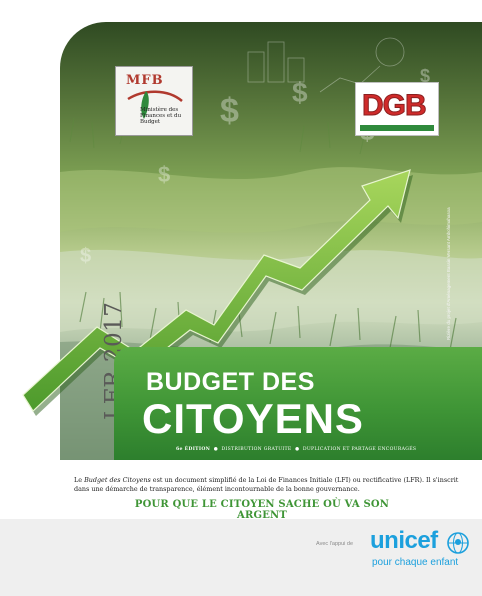  Describe the element at coordinates (154, 101) in the screenshot. I see `mfb-logo: MFB Ministère des Finances et du Budget` at that location.